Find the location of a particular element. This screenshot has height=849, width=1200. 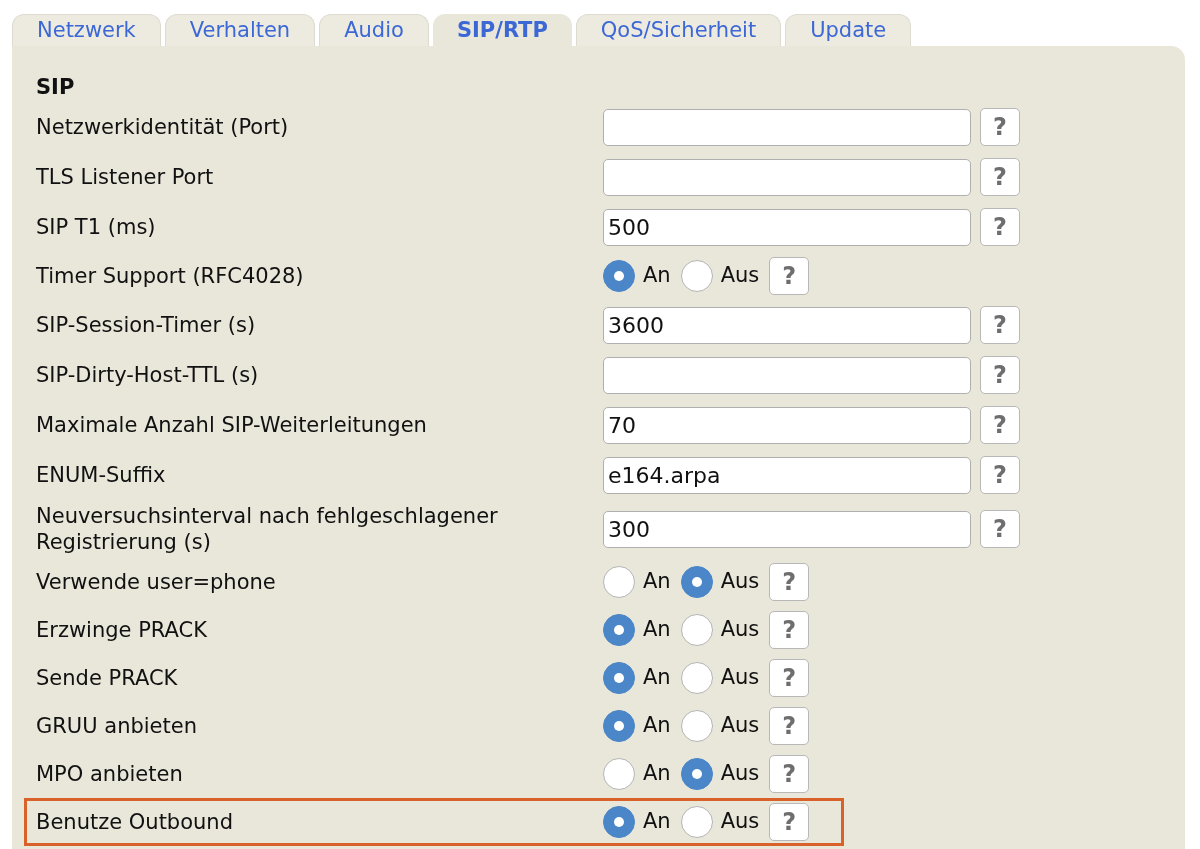

field-label: Maximale Anzahl SIP-Weiterleitungen is located at coordinates (232, 425).